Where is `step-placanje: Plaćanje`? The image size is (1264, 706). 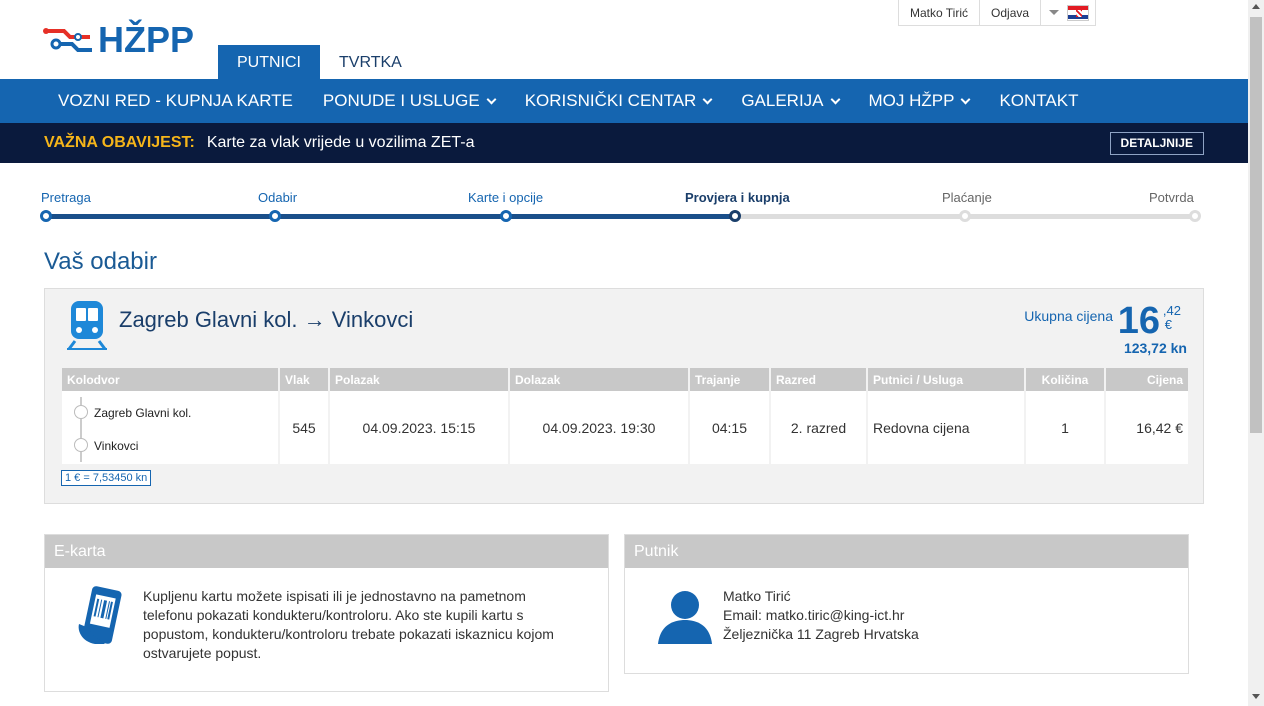
step-placanje: Plaćanje is located at coordinates (967, 197).